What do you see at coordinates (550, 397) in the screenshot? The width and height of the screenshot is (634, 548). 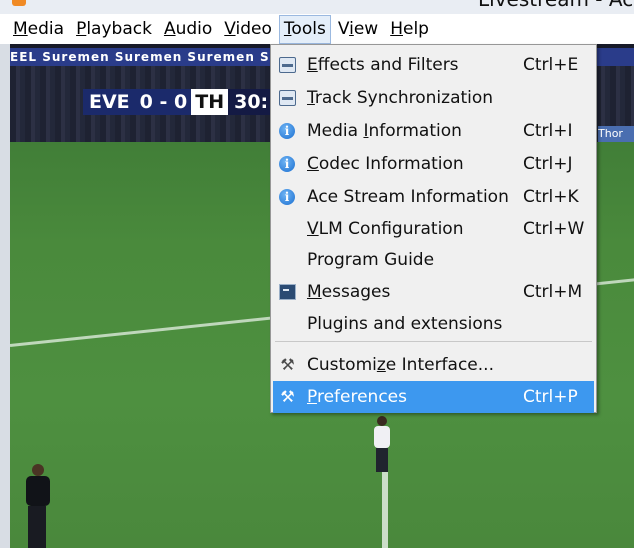 I see `menuitem-shortcut: Ctrl+P` at bounding box center [550, 397].